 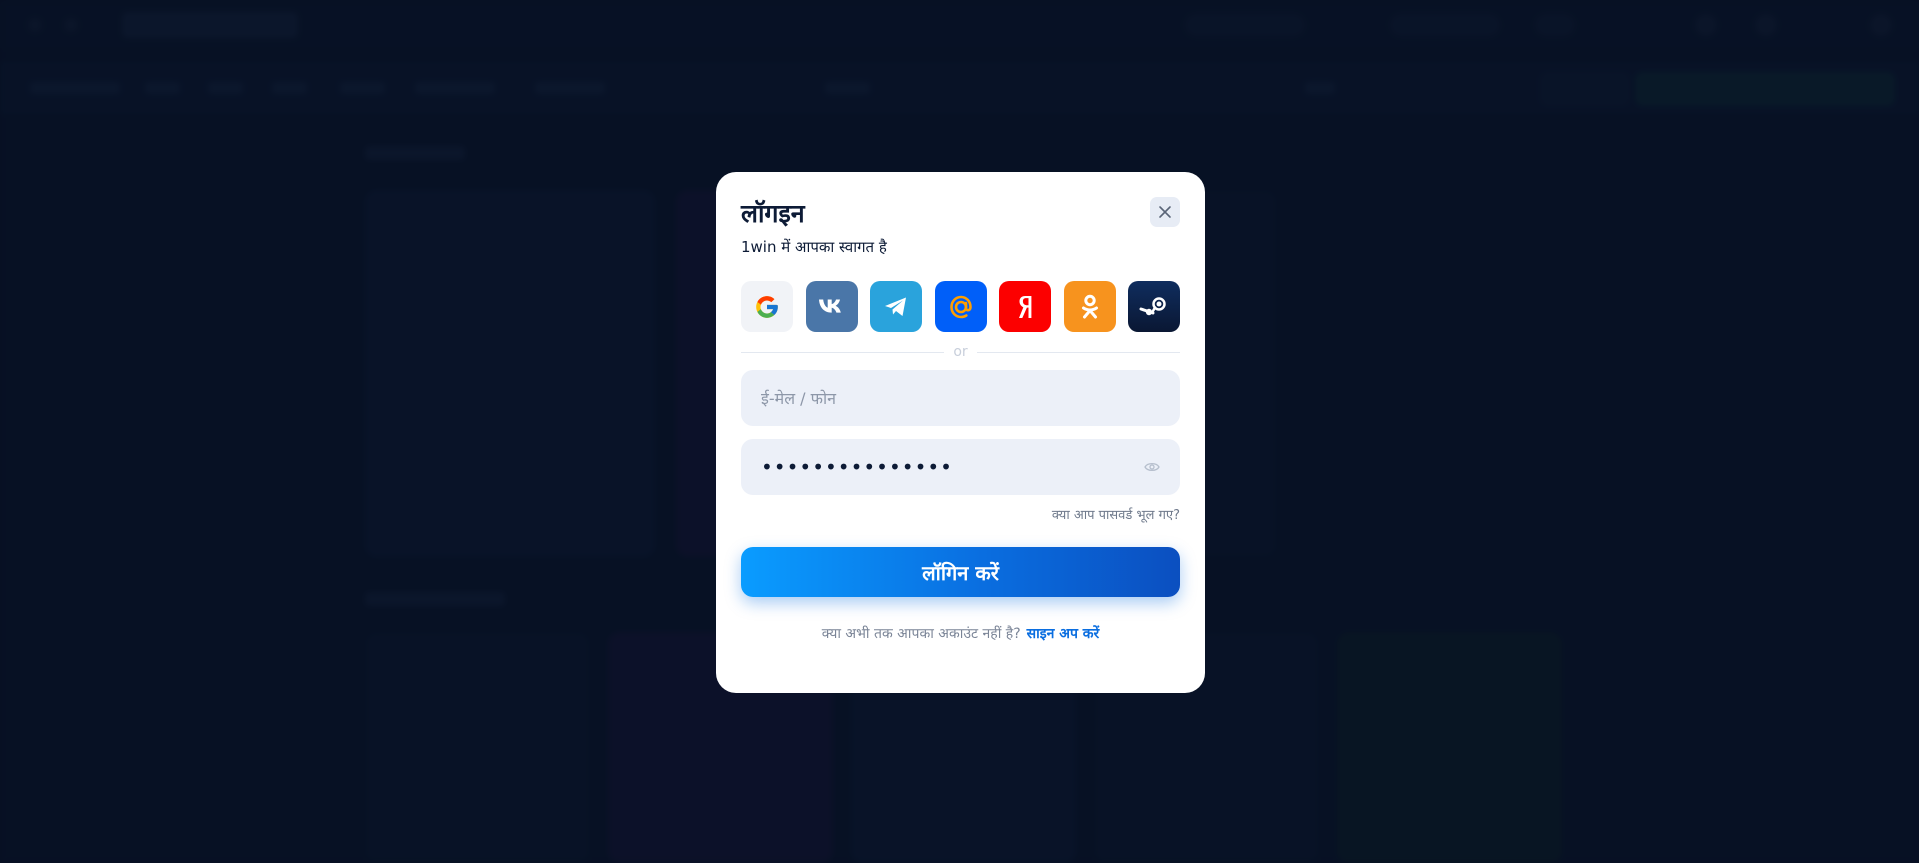 I want to click on yandex-icon, so click(x=1025, y=306).